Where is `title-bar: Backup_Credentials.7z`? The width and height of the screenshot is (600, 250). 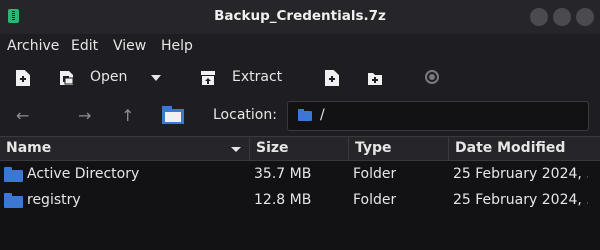
title-bar: Backup_Credentials.7z is located at coordinates (300, 17).